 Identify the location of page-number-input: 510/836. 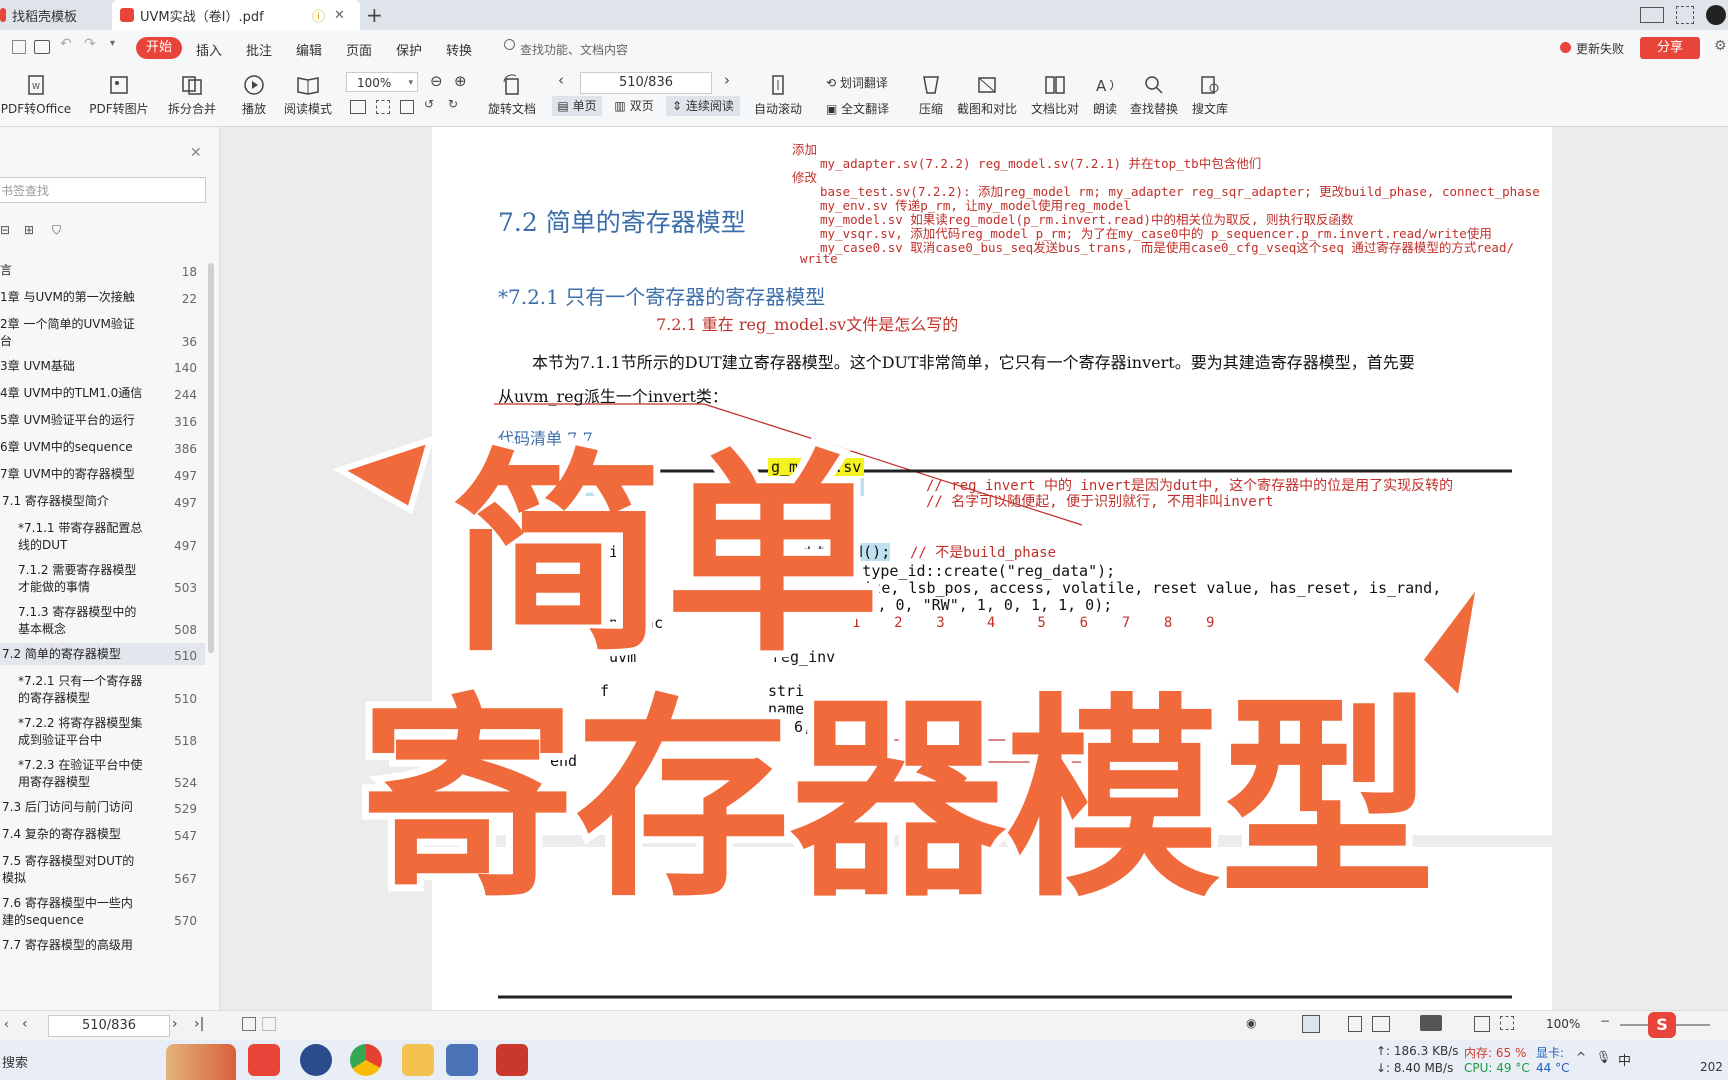
(646, 83).